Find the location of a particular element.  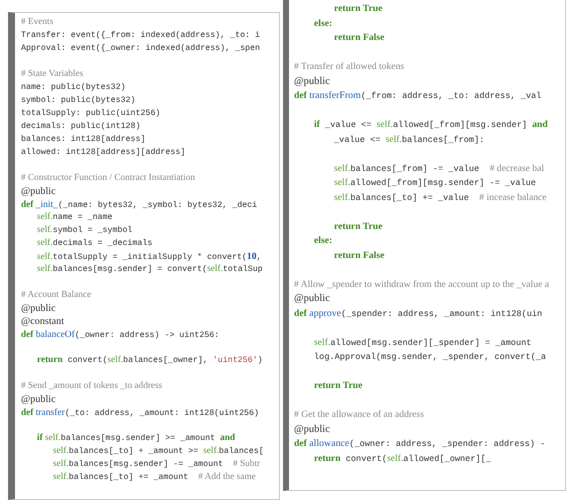

code-line: log.Approval(msg.sender, _spender, convert(_a is located at coordinates (430, 357).